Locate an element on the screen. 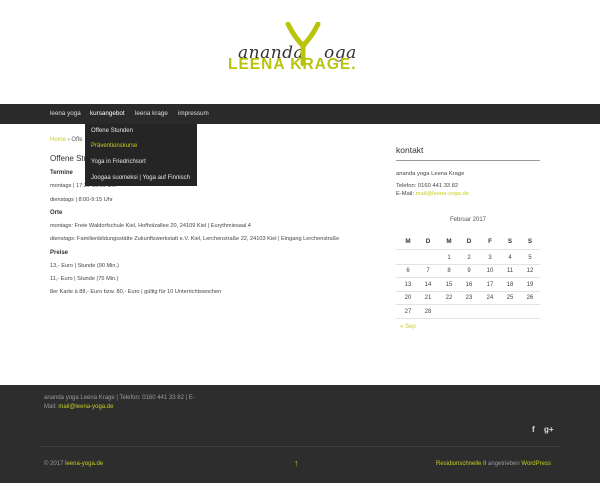 Image resolution: width=600 pixels, height=483 pixels. calendar-day: 6 is located at coordinates (408, 271).